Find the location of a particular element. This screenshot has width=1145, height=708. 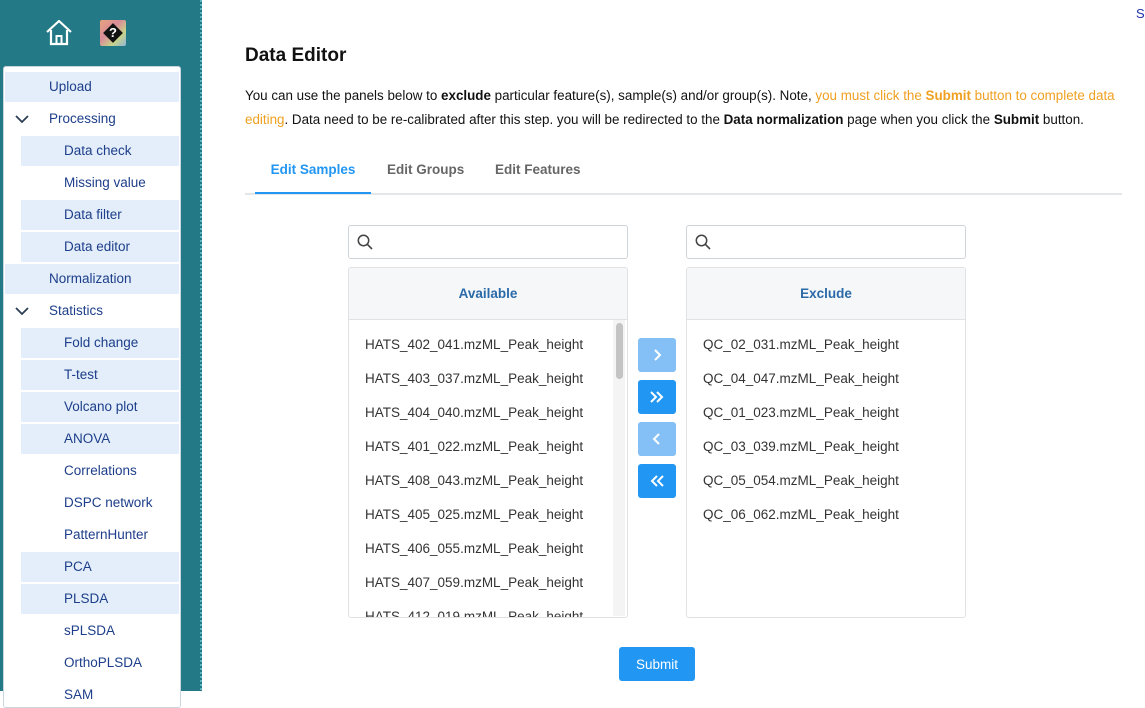

list-item: QC_01_023.mzML_Peak_height is located at coordinates (801, 412).